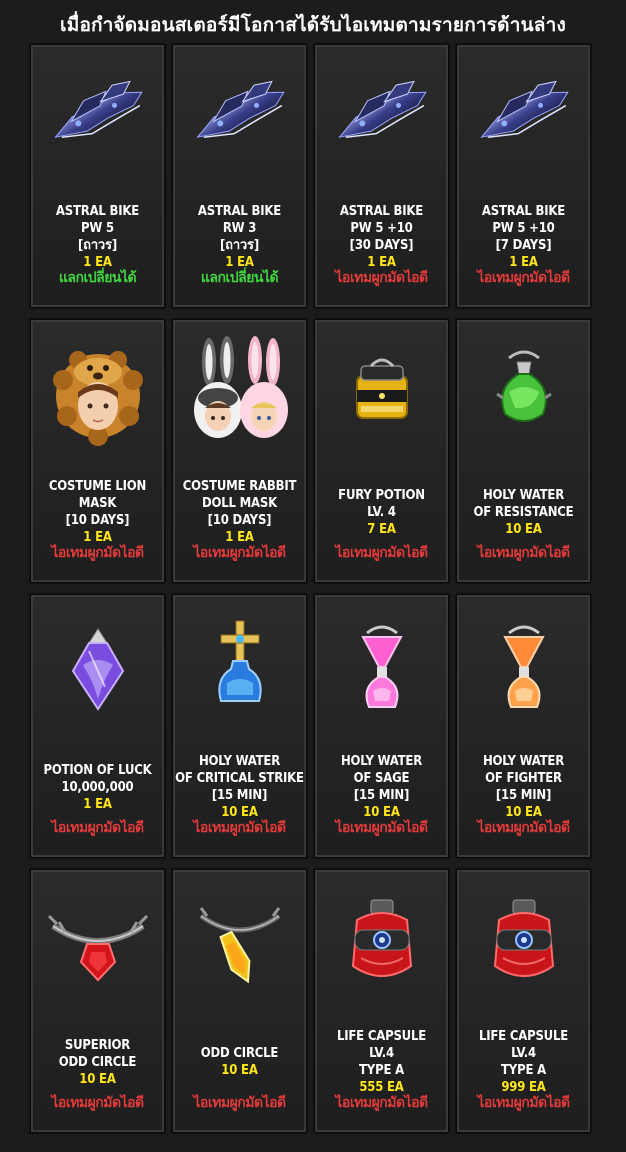 This screenshot has height=1152, width=626. Describe the element at coordinates (381, 237) in the screenshot. I see `item-info: ASTRAL BIKE PW 5 +10 [30 DAYS] 1 EA` at that location.